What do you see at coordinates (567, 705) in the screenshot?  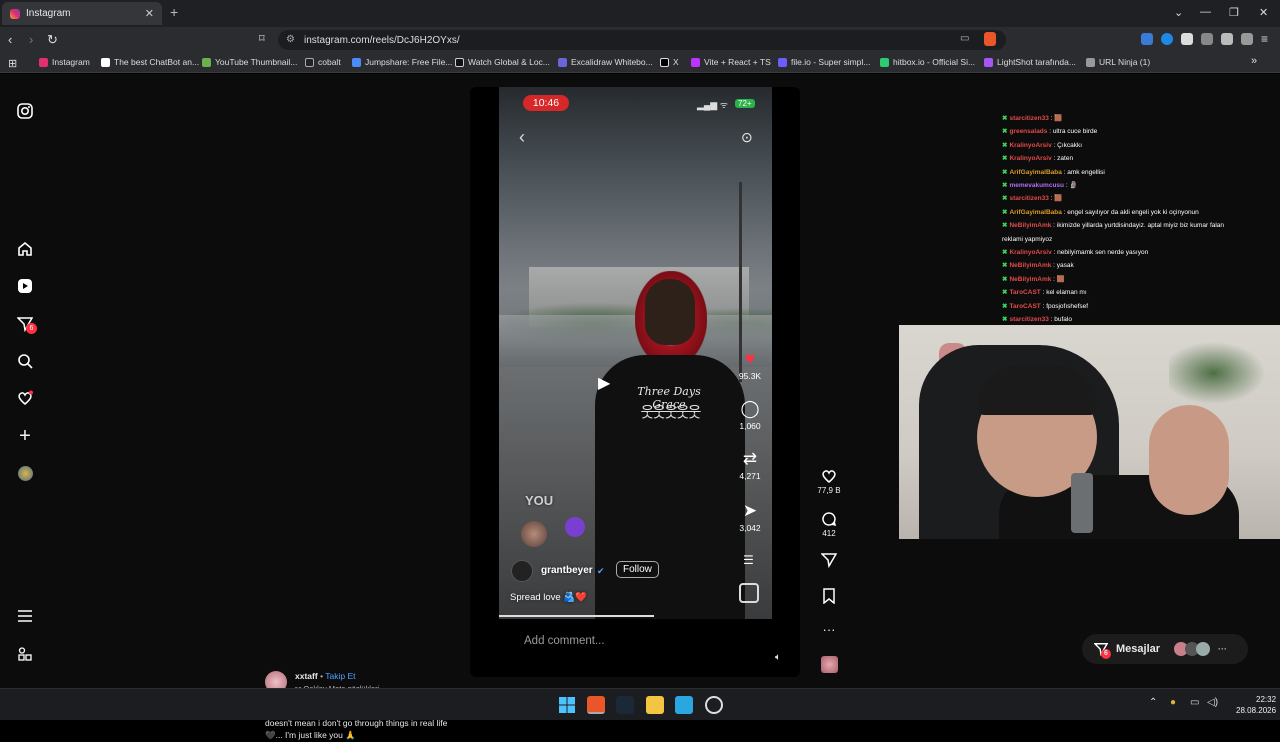 I see `windows-start-icon` at bounding box center [567, 705].